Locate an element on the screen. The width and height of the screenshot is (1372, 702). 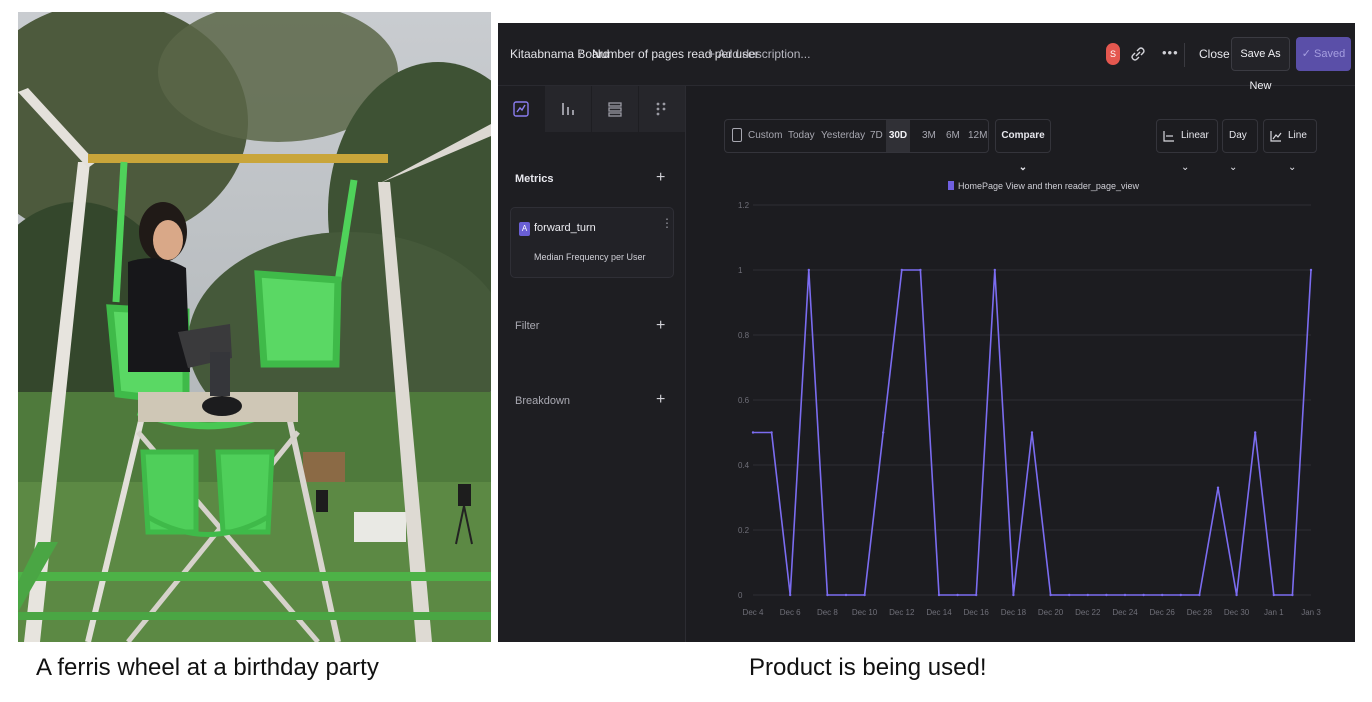
x-tick-label: Dec 26 is located at coordinates (1163, 612).